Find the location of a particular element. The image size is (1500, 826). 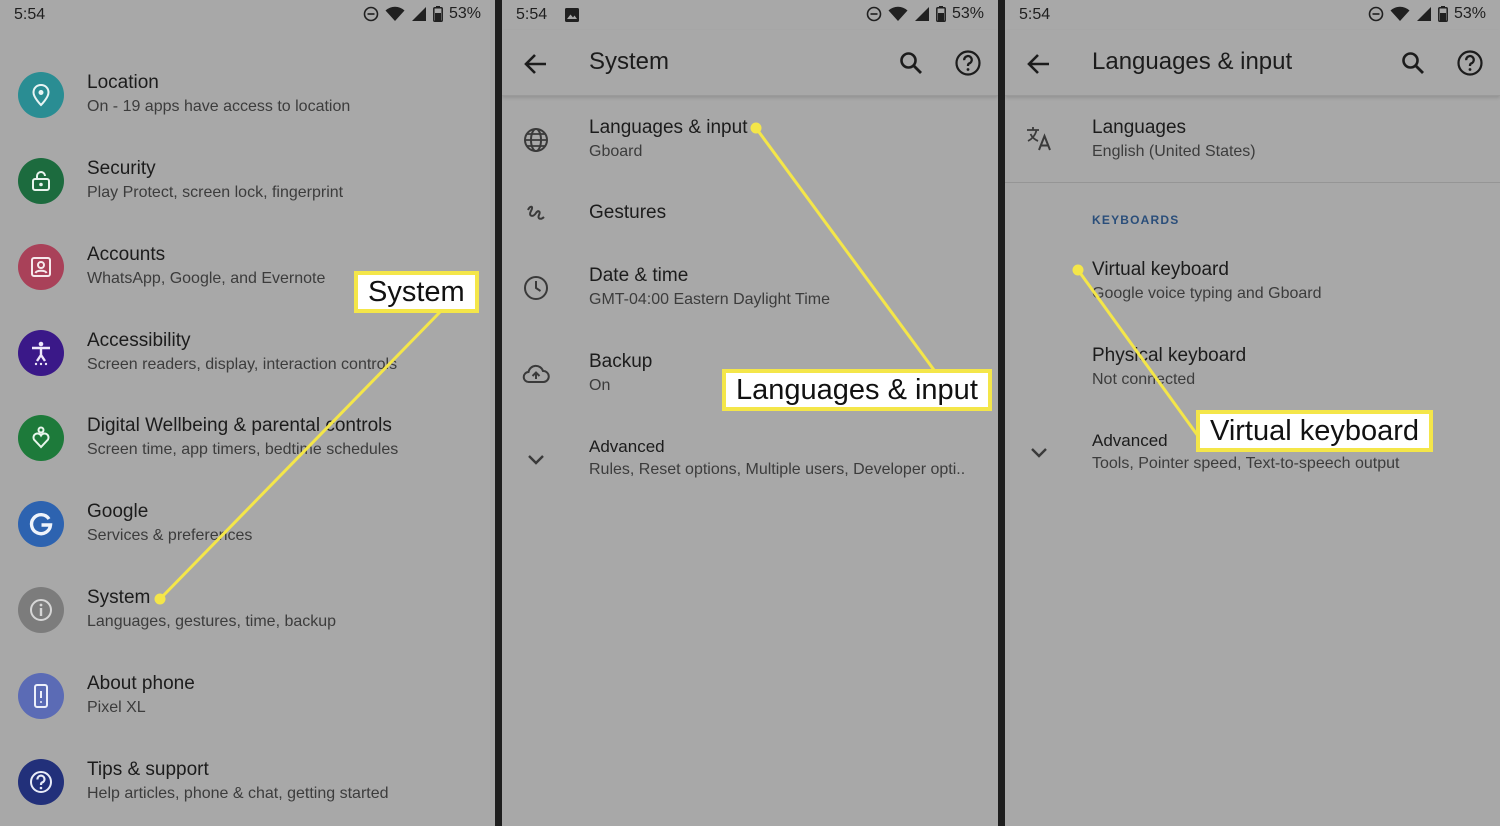

image-notification-icon is located at coordinates (572, 15).